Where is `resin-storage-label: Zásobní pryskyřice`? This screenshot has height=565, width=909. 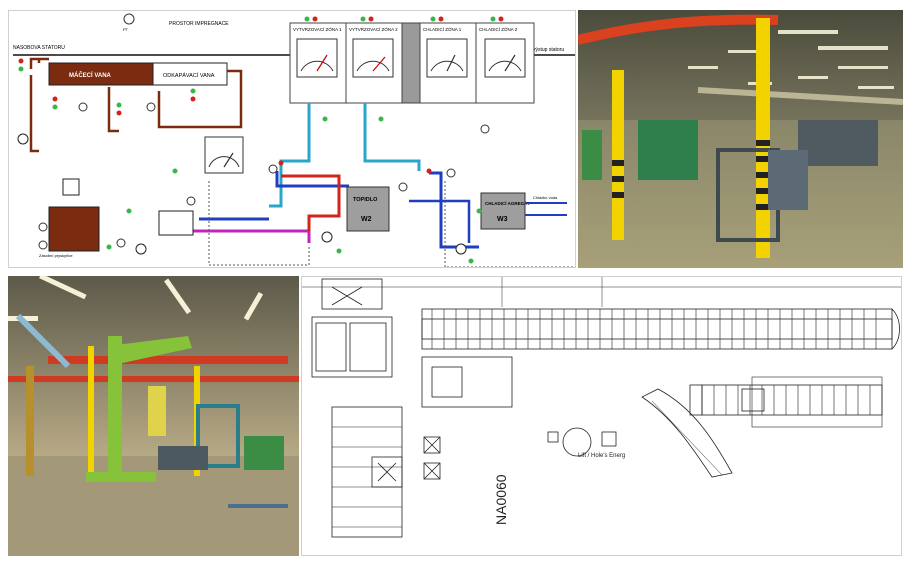
resin-storage-label: Zásobní pryskyřice is located at coordinates (56, 255).